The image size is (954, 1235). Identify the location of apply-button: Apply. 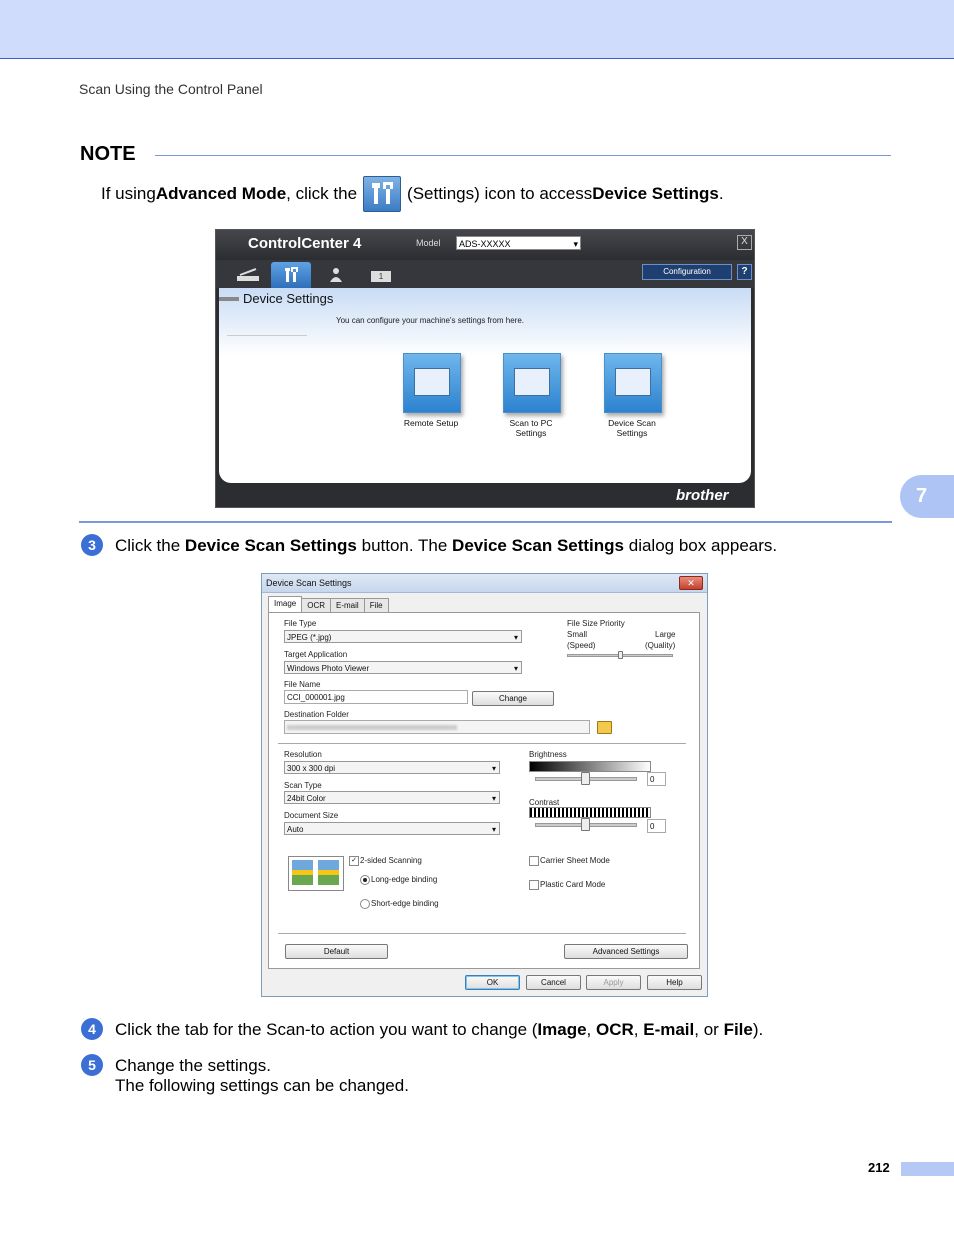
(613, 982).